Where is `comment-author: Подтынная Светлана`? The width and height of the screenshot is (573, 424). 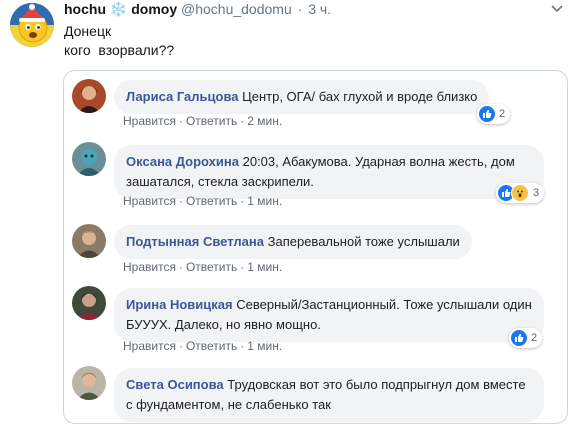
comment-author: Подтынная Светлана is located at coordinates (195, 241).